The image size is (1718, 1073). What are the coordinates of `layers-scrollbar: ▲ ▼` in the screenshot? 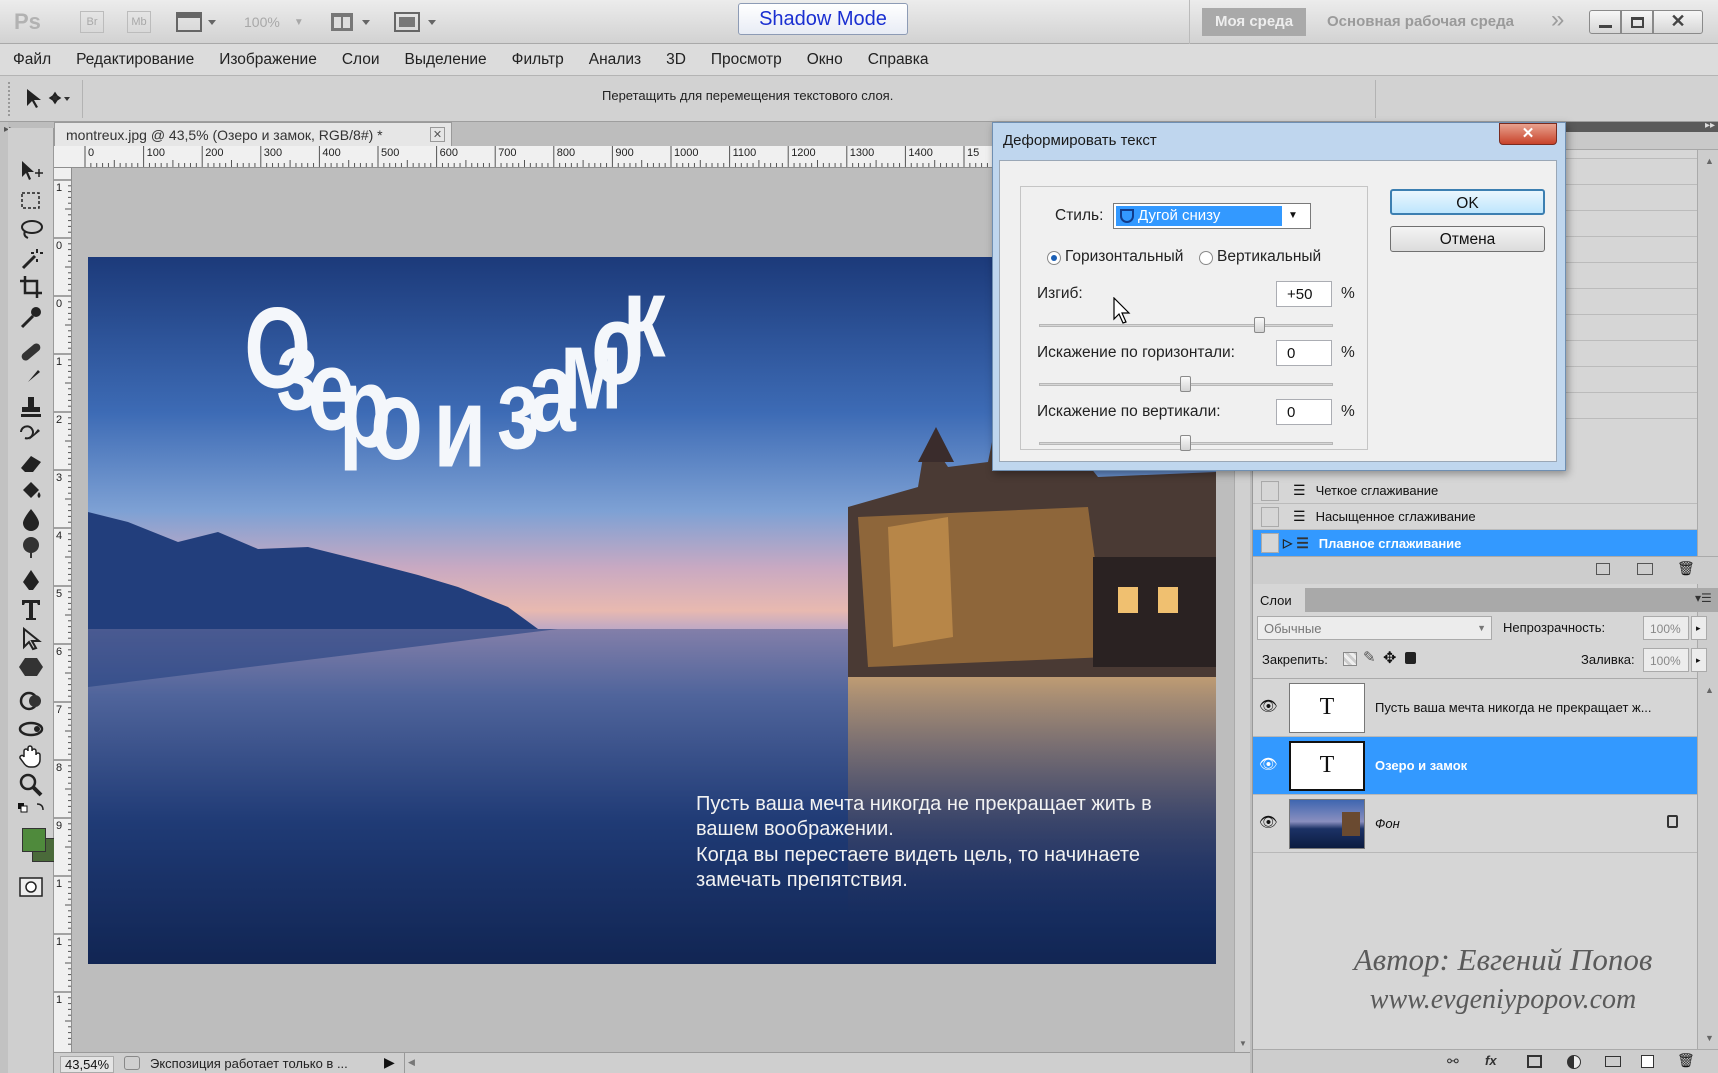 It's located at (1707, 864).